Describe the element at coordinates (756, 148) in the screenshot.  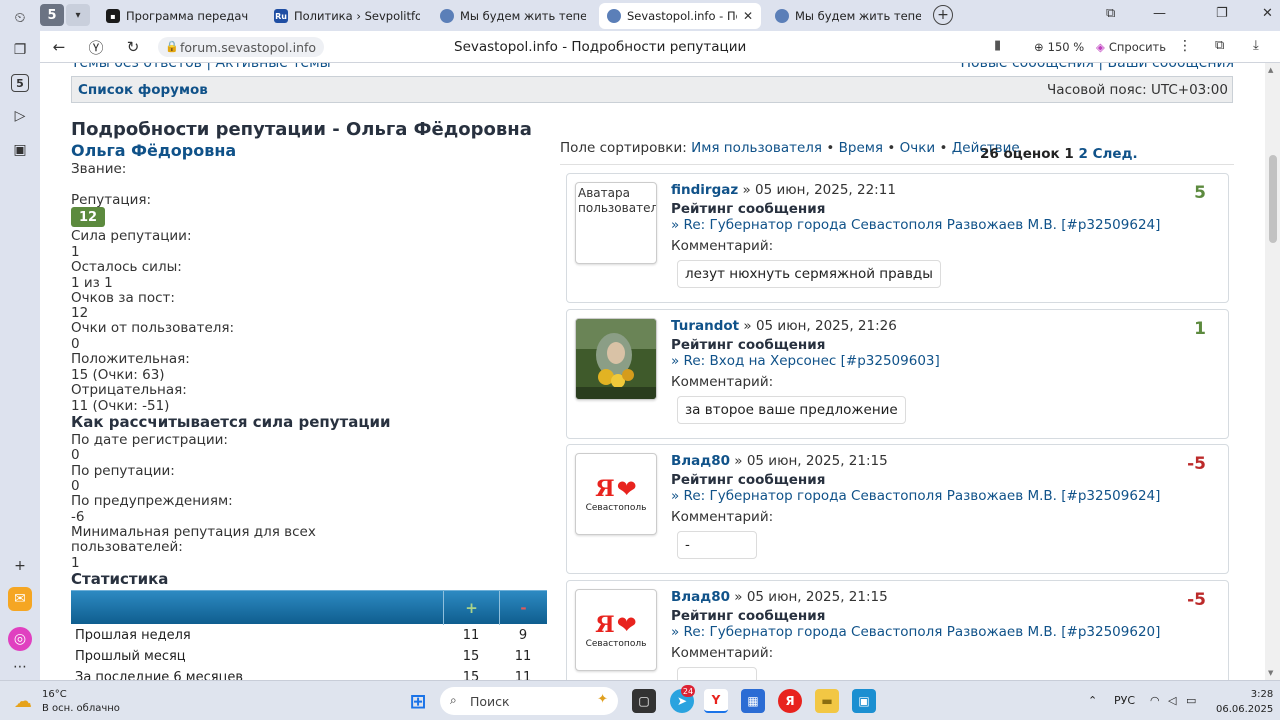
I see `sort-by-username: Имя пользователя` at that location.